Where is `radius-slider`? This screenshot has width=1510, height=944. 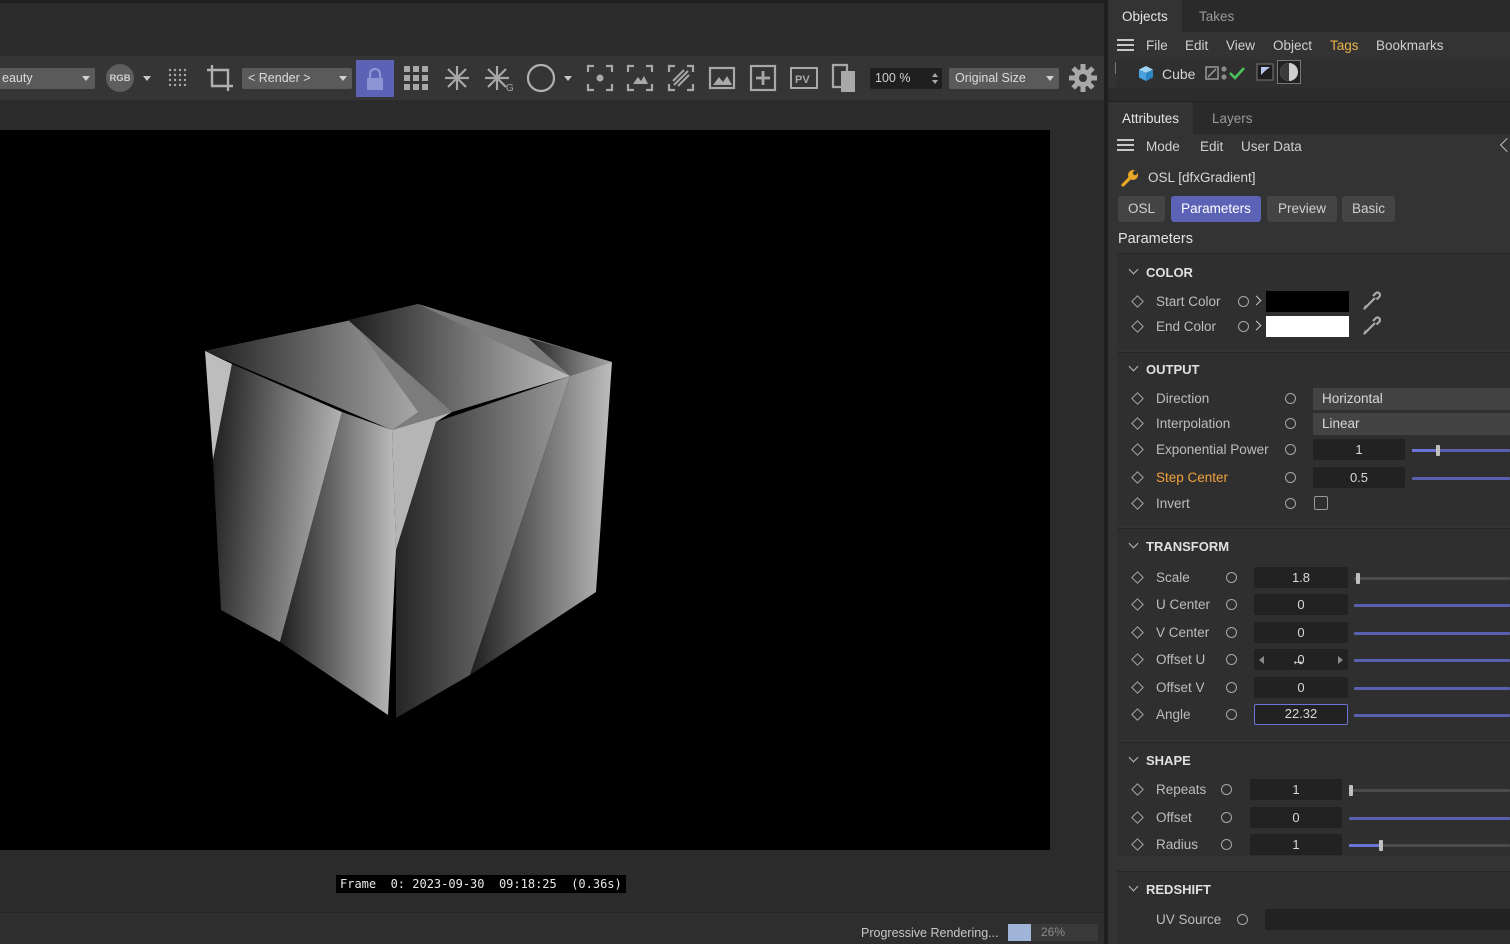 radius-slider is located at coordinates (1429, 845).